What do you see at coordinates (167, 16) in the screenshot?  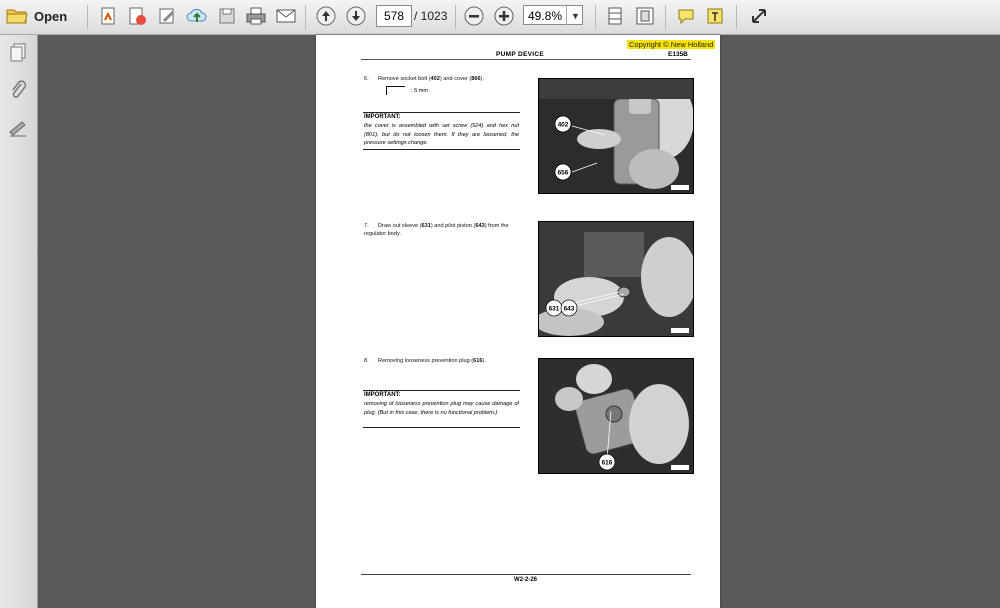 I see `sign-icon` at bounding box center [167, 16].